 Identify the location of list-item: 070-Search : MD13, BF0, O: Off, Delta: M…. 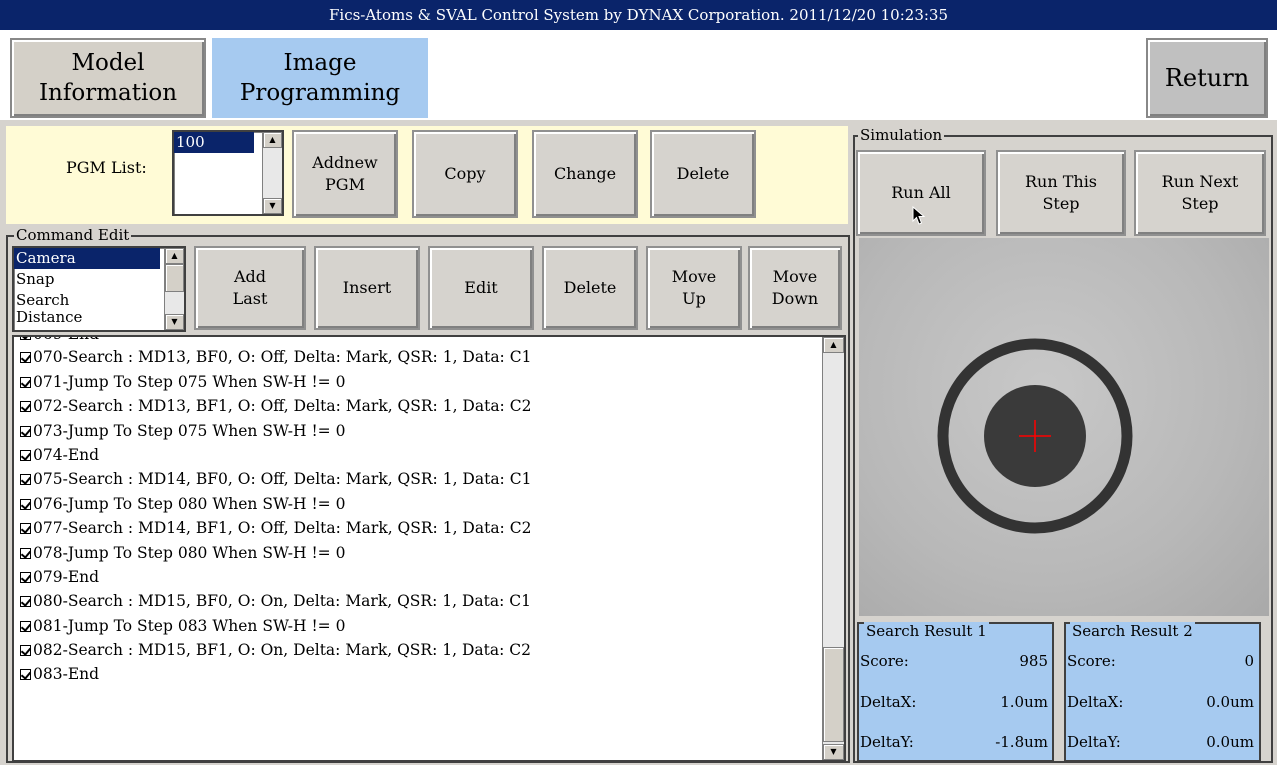
(275, 357).